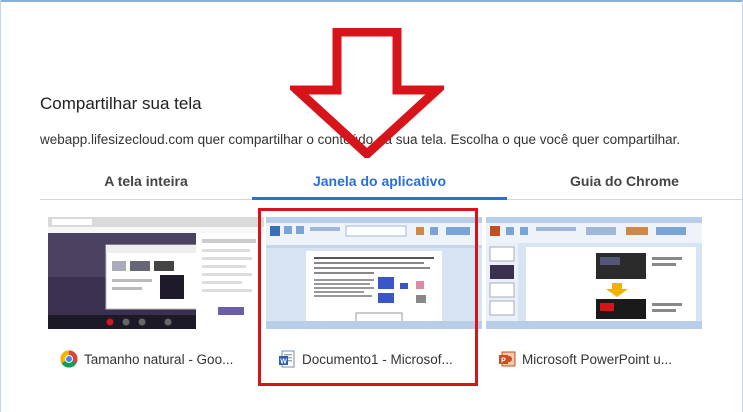 The width and height of the screenshot is (743, 412). I want to click on tab-application-window: Janela do aplicativo, so click(379, 184).